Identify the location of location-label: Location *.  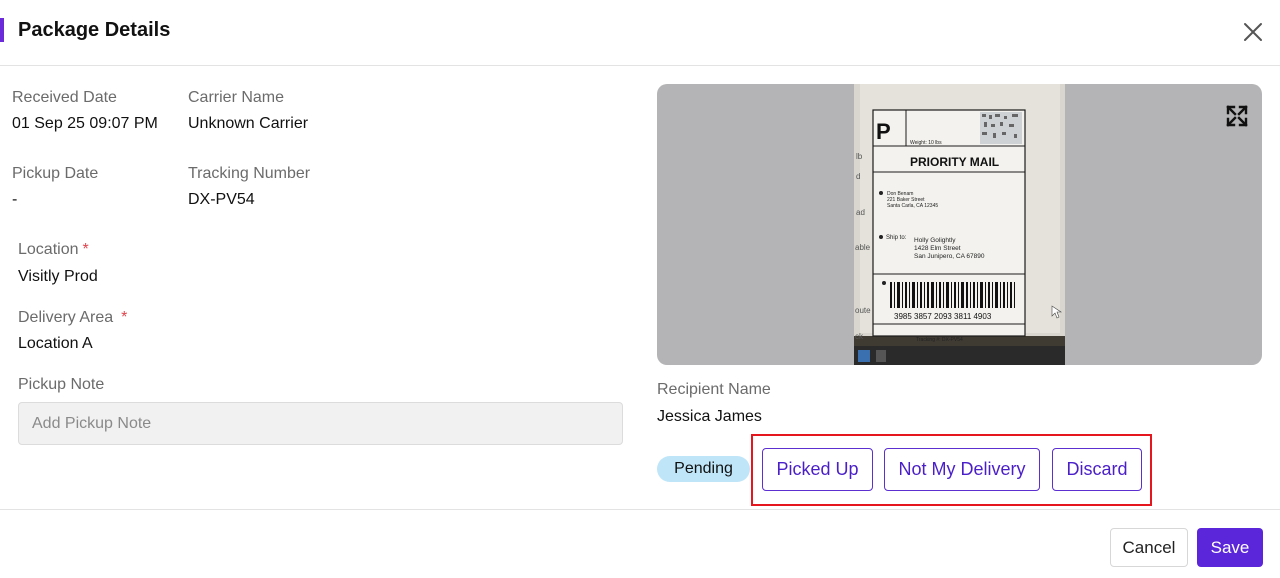
(53, 250).